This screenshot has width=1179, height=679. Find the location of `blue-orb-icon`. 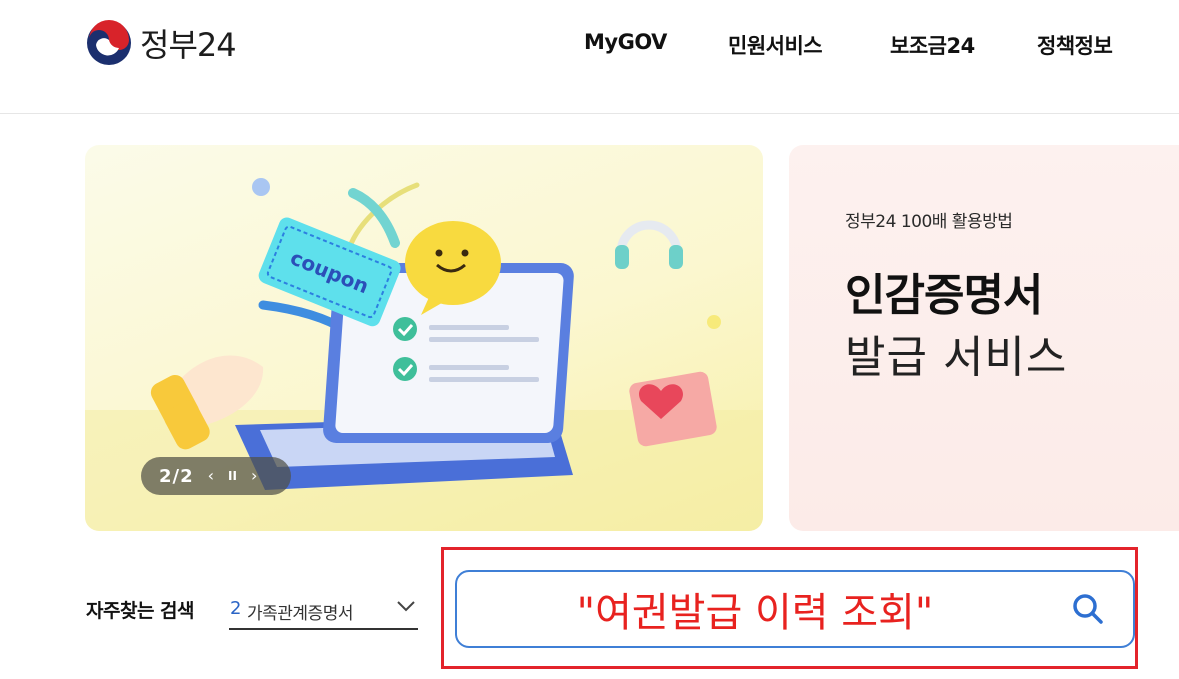

blue-orb-icon is located at coordinates (261, 187).